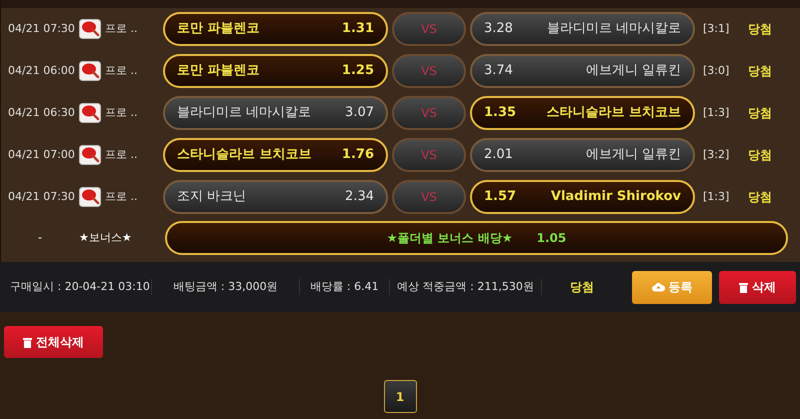 The height and width of the screenshot is (419, 800). Describe the element at coordinates (275, 29) in the screenshot. I see `odds-option-button: 로만 파블렌코 1.31` at that location.